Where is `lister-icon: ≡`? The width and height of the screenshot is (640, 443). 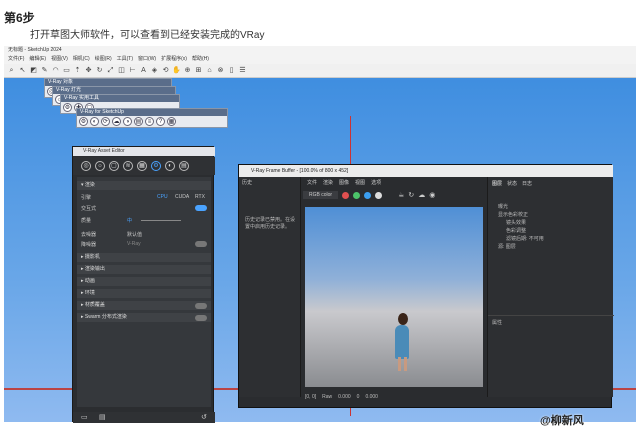 lister-icon: ≡ is located at coordinates (149, 121).